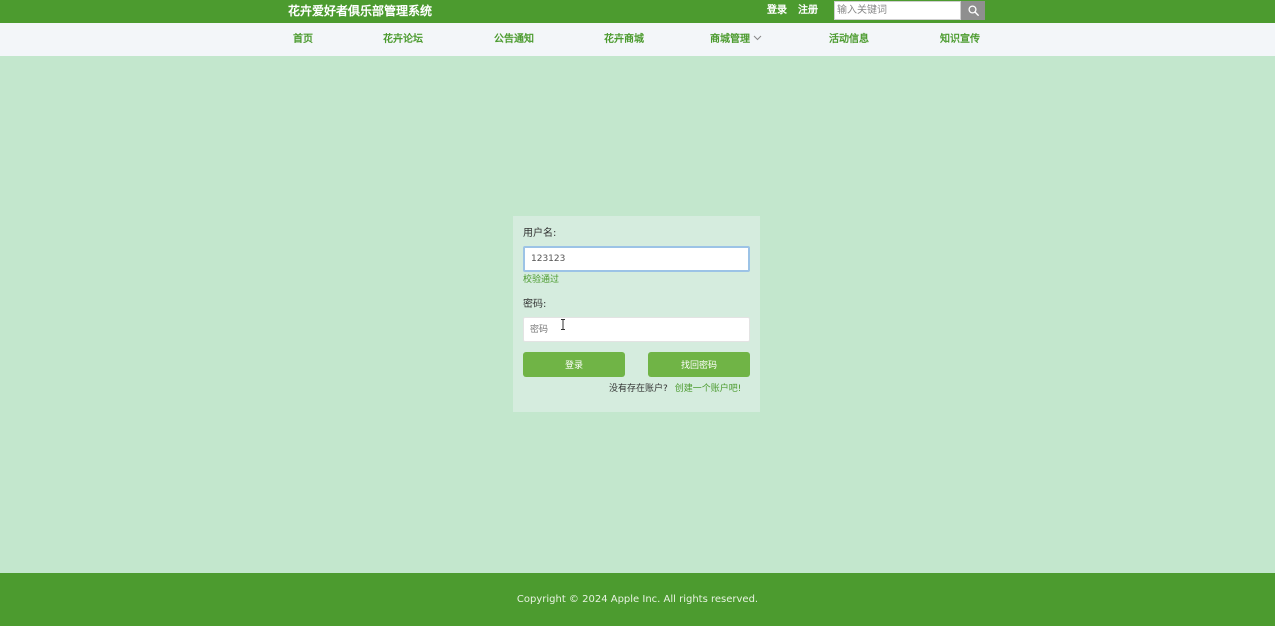 The height and width of the screenshot is (626, 1275). Describe the element at coordinates (403, 39) in the screenshot. I see `nav-item-forum: 花卉论坛` at that location.